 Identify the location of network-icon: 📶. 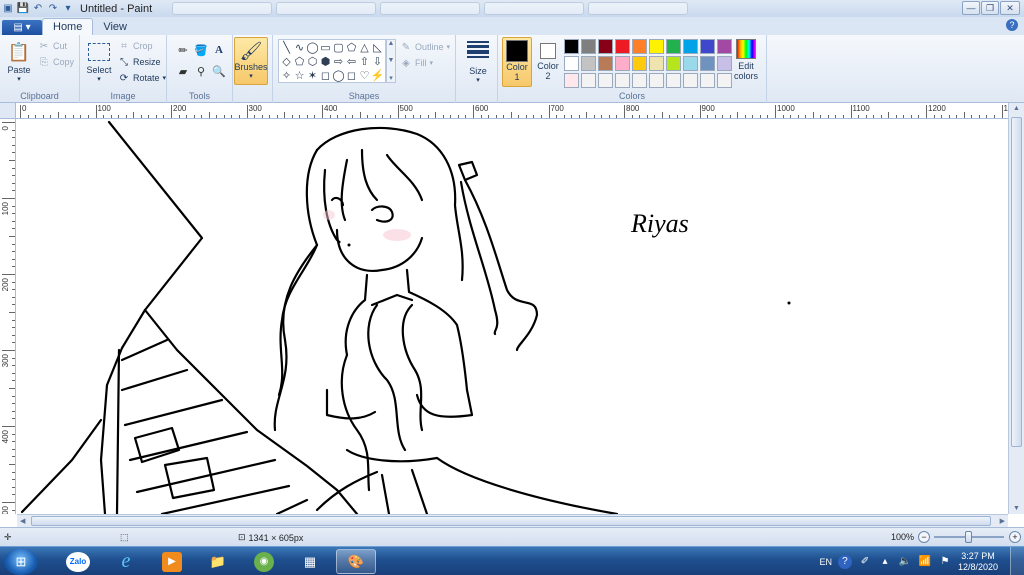
(925, 562).